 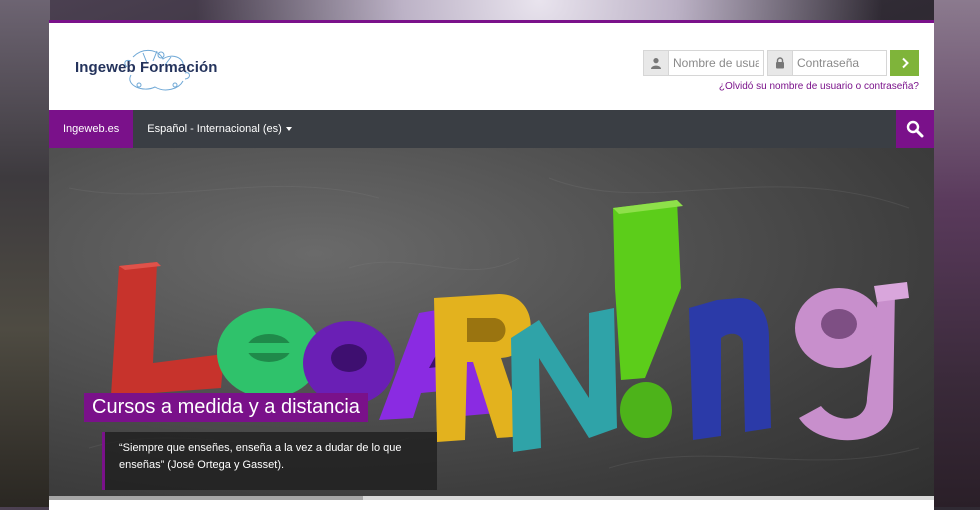 What do you see at coordinates (716, 63) in the screenshot?
I see `username-input` at bounding box center [716, 63].